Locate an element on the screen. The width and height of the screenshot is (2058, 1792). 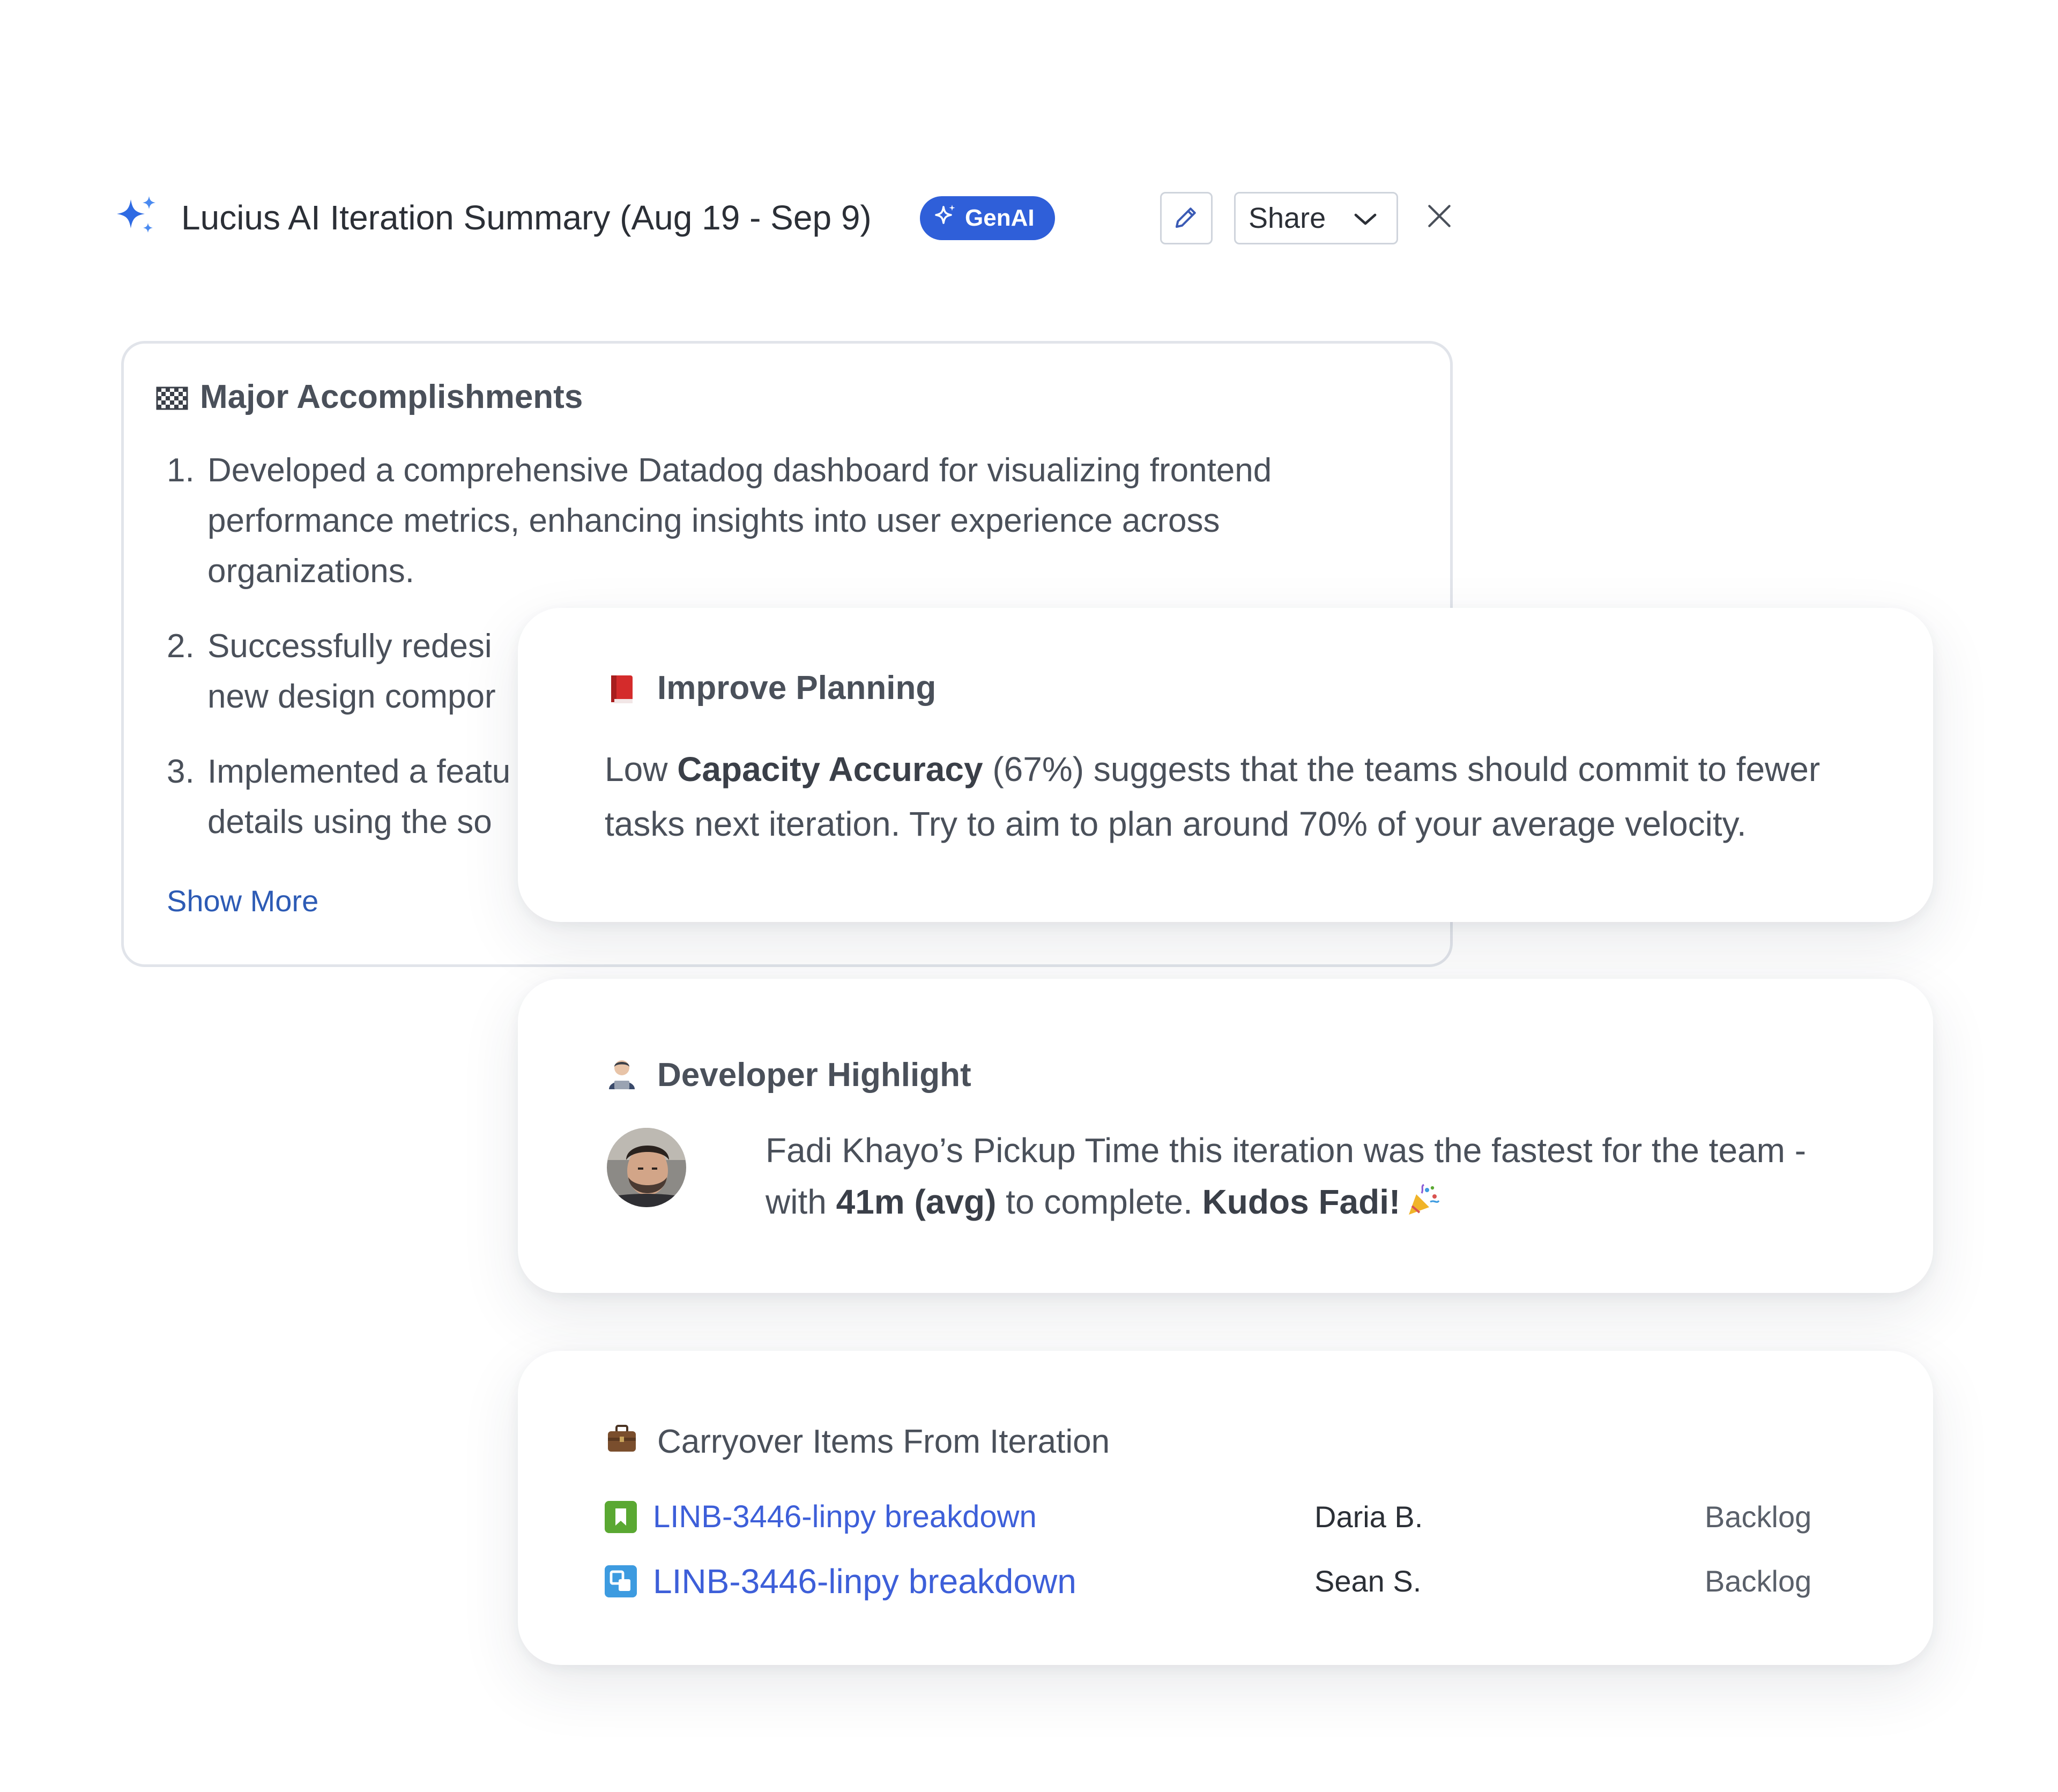
sparkle-outline-icon is located at coordinates (946, 218).